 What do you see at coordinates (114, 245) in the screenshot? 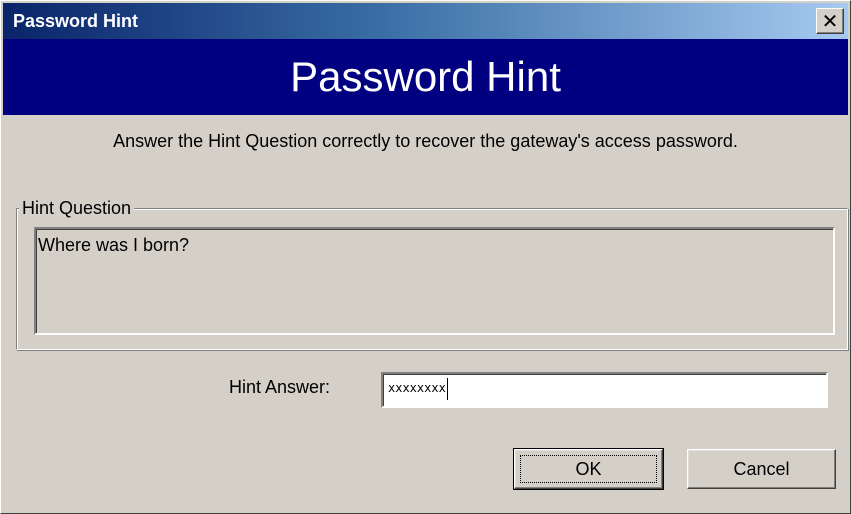
I see `hint-question-text: Where was I born?` at bounding box center [114, 245].